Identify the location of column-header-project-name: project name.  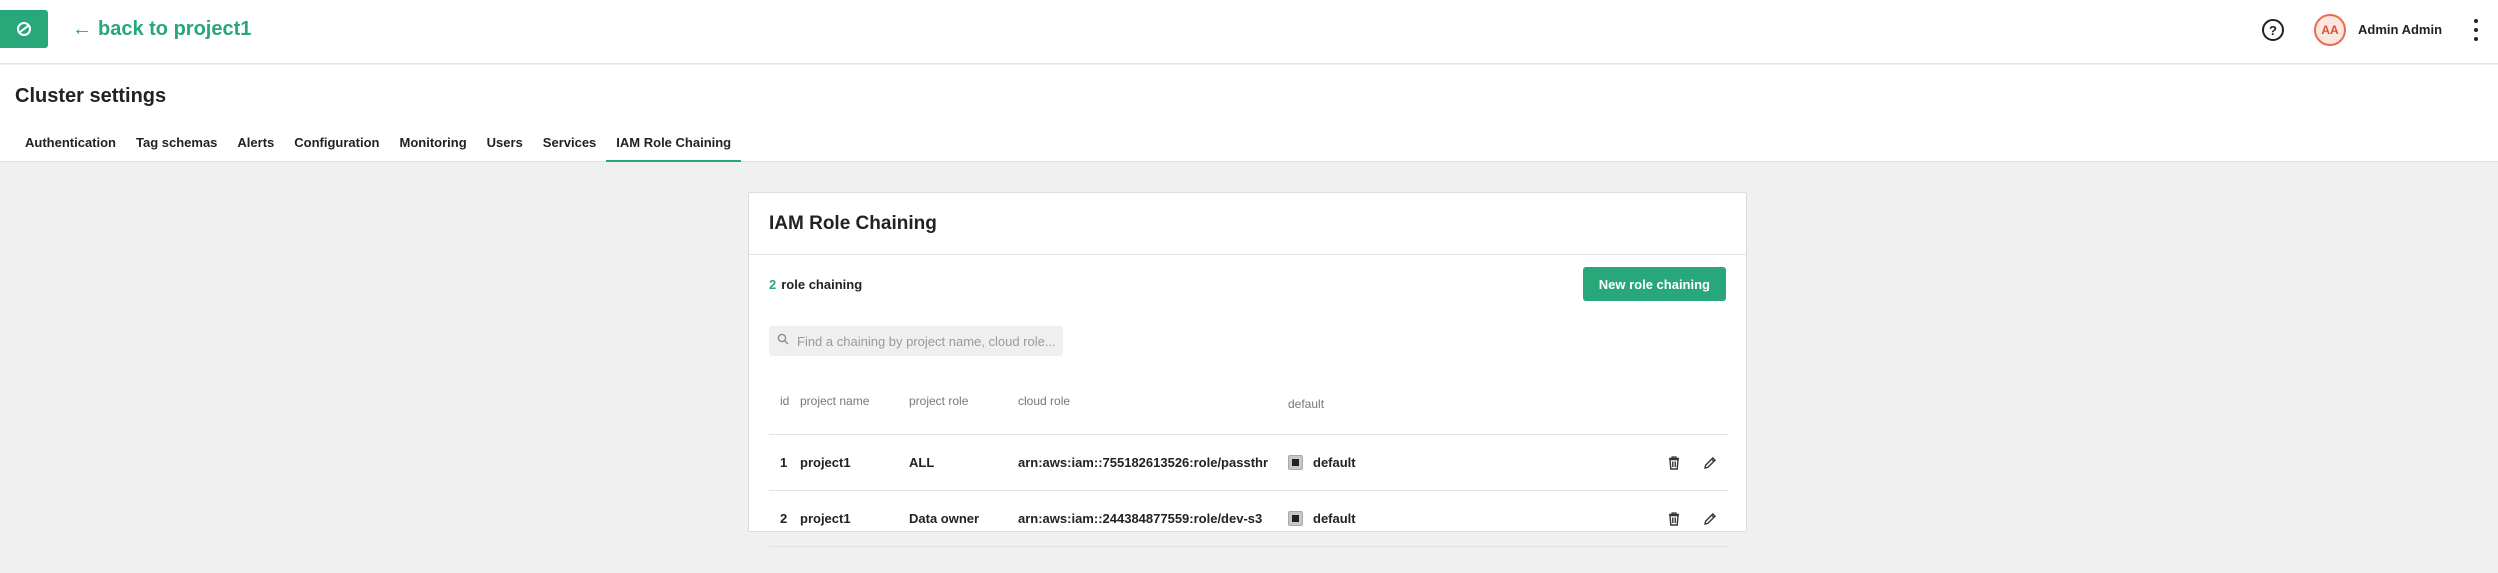
(854, 404).